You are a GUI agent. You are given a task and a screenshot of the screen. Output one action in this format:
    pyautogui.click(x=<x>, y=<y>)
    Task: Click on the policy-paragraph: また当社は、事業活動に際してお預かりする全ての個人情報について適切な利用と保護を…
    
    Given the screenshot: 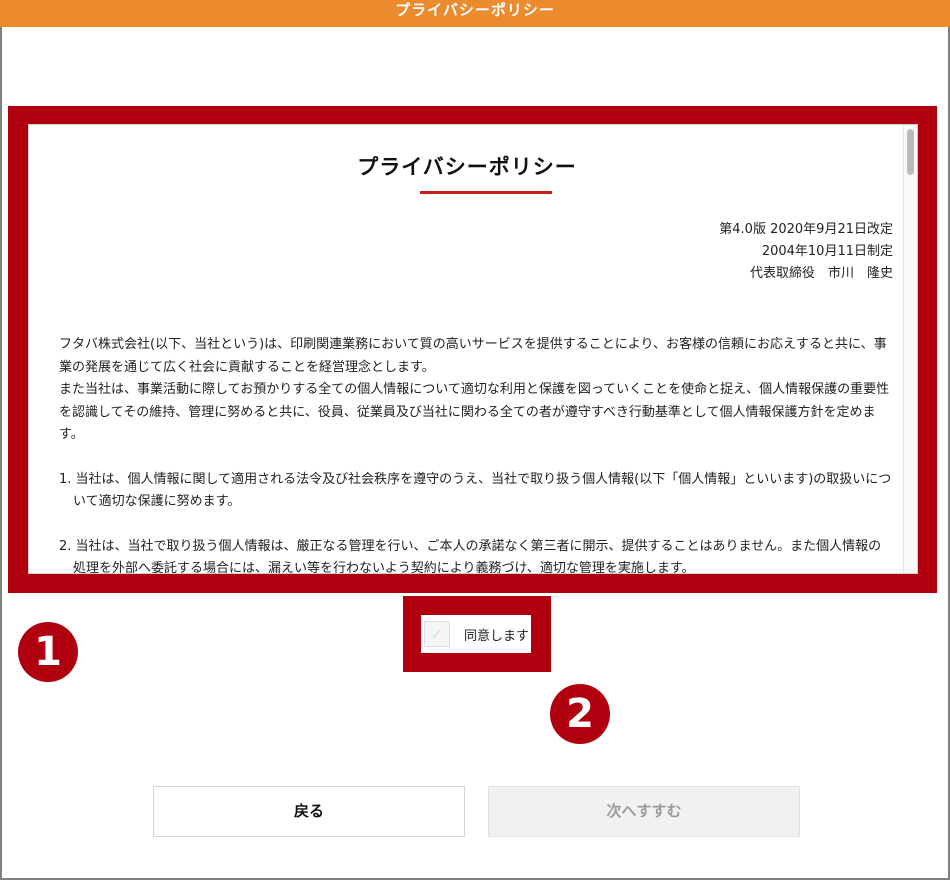 What is the action you would take?
    pyautogui.click(x=474, y=412)
    